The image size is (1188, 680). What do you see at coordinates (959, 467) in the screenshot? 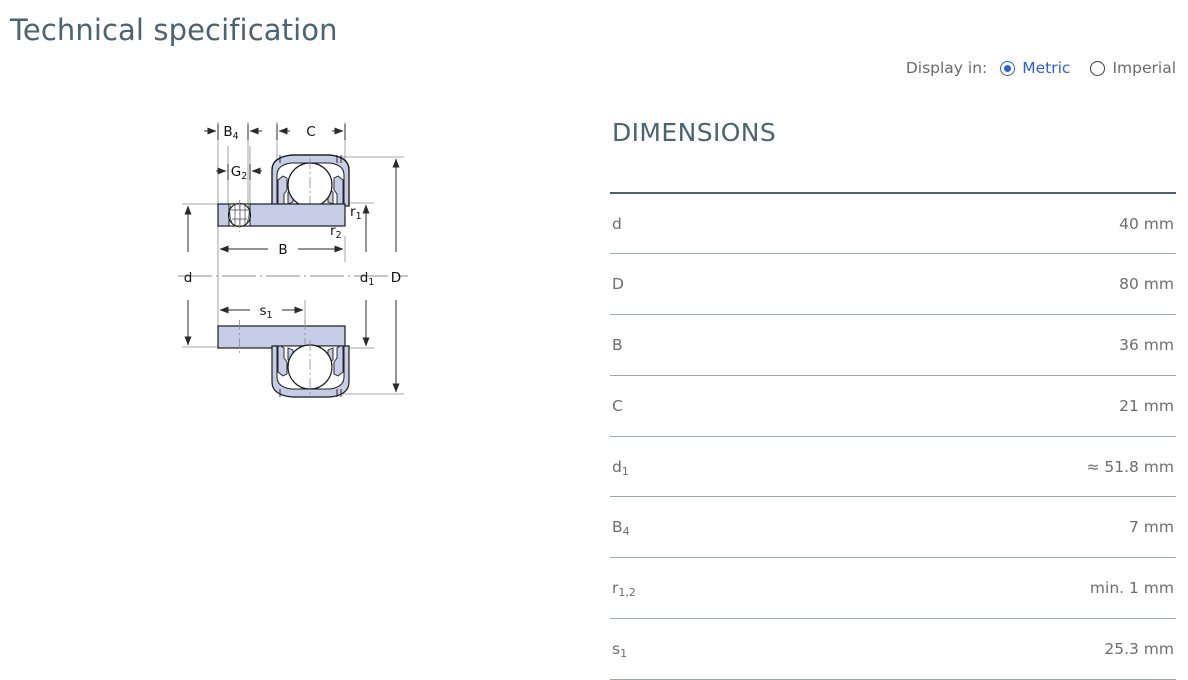
I see `dimension-value: ≈ 51.8 mm` at bounding box center [959, 467].